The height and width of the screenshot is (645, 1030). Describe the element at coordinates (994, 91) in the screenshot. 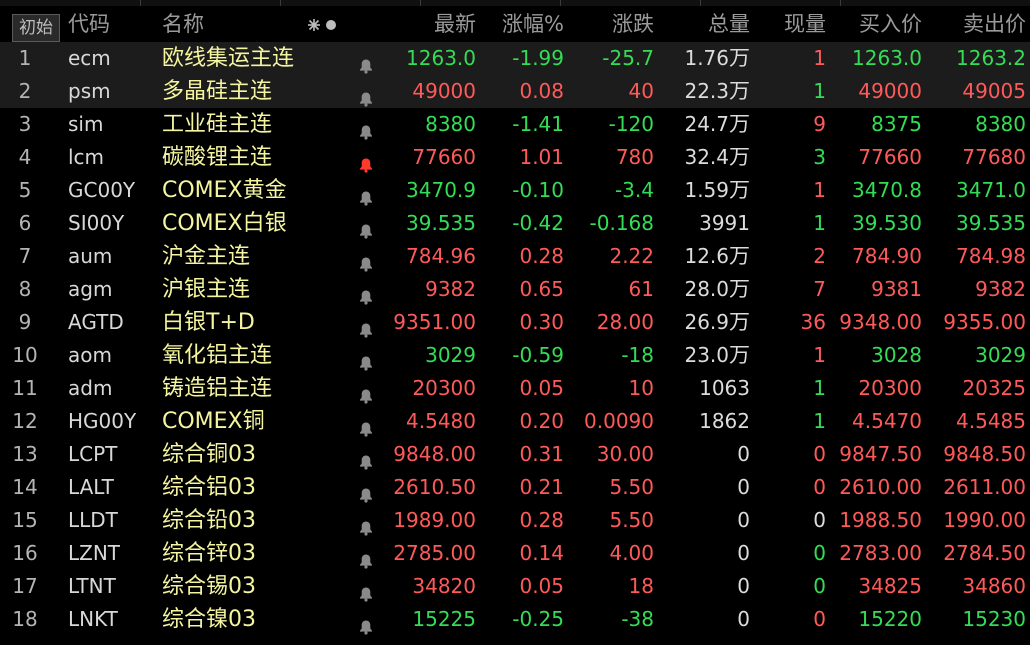

I see `ask-price: 49005` at that location.